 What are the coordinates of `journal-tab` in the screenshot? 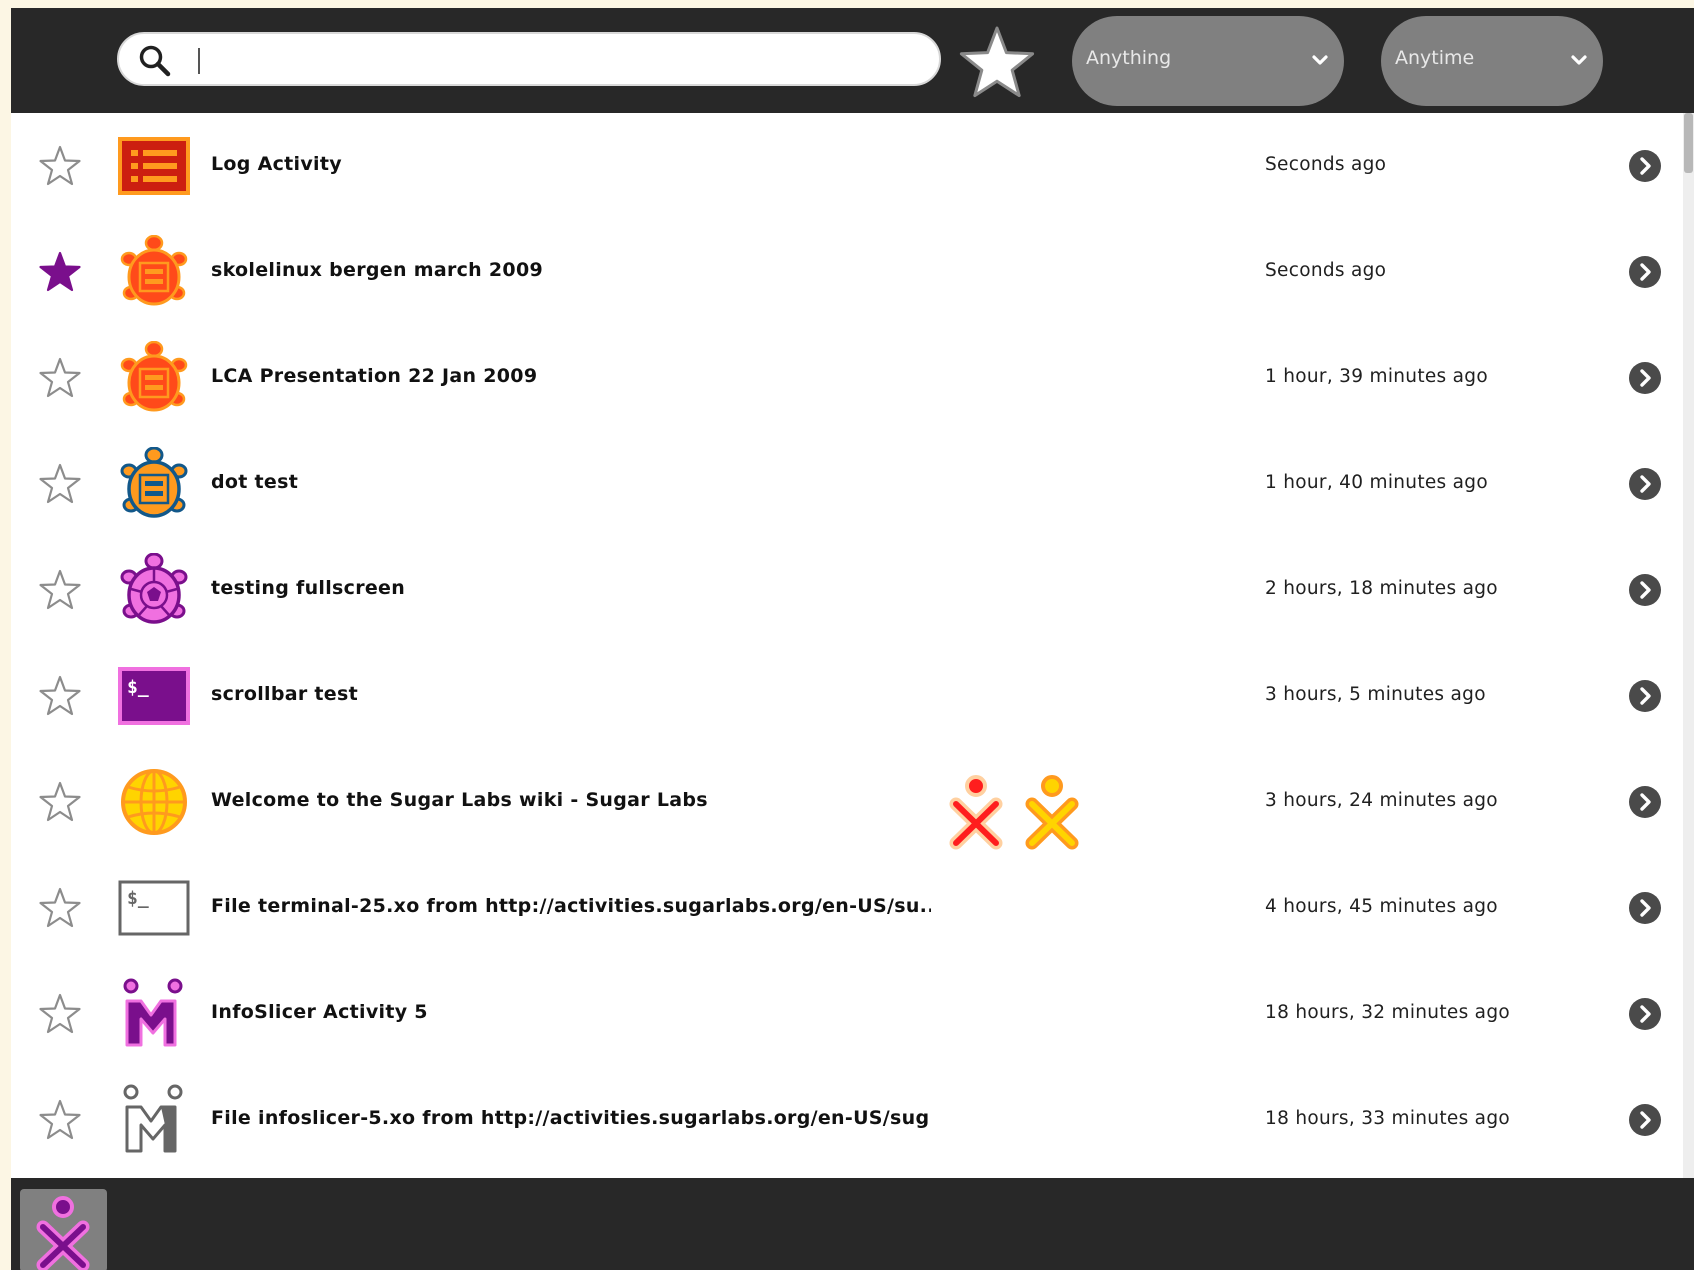 It's located at (63, 1229).